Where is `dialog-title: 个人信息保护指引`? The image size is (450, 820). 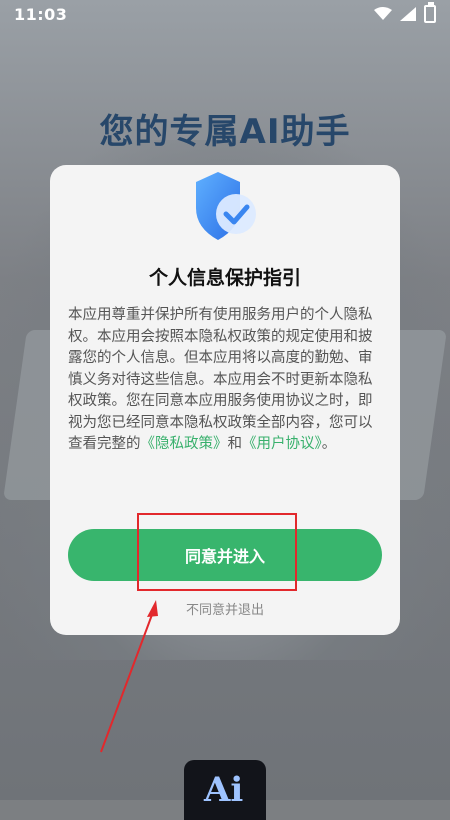
dialog-title: 个人信息保护指引 is located at coordinates (224, 278).